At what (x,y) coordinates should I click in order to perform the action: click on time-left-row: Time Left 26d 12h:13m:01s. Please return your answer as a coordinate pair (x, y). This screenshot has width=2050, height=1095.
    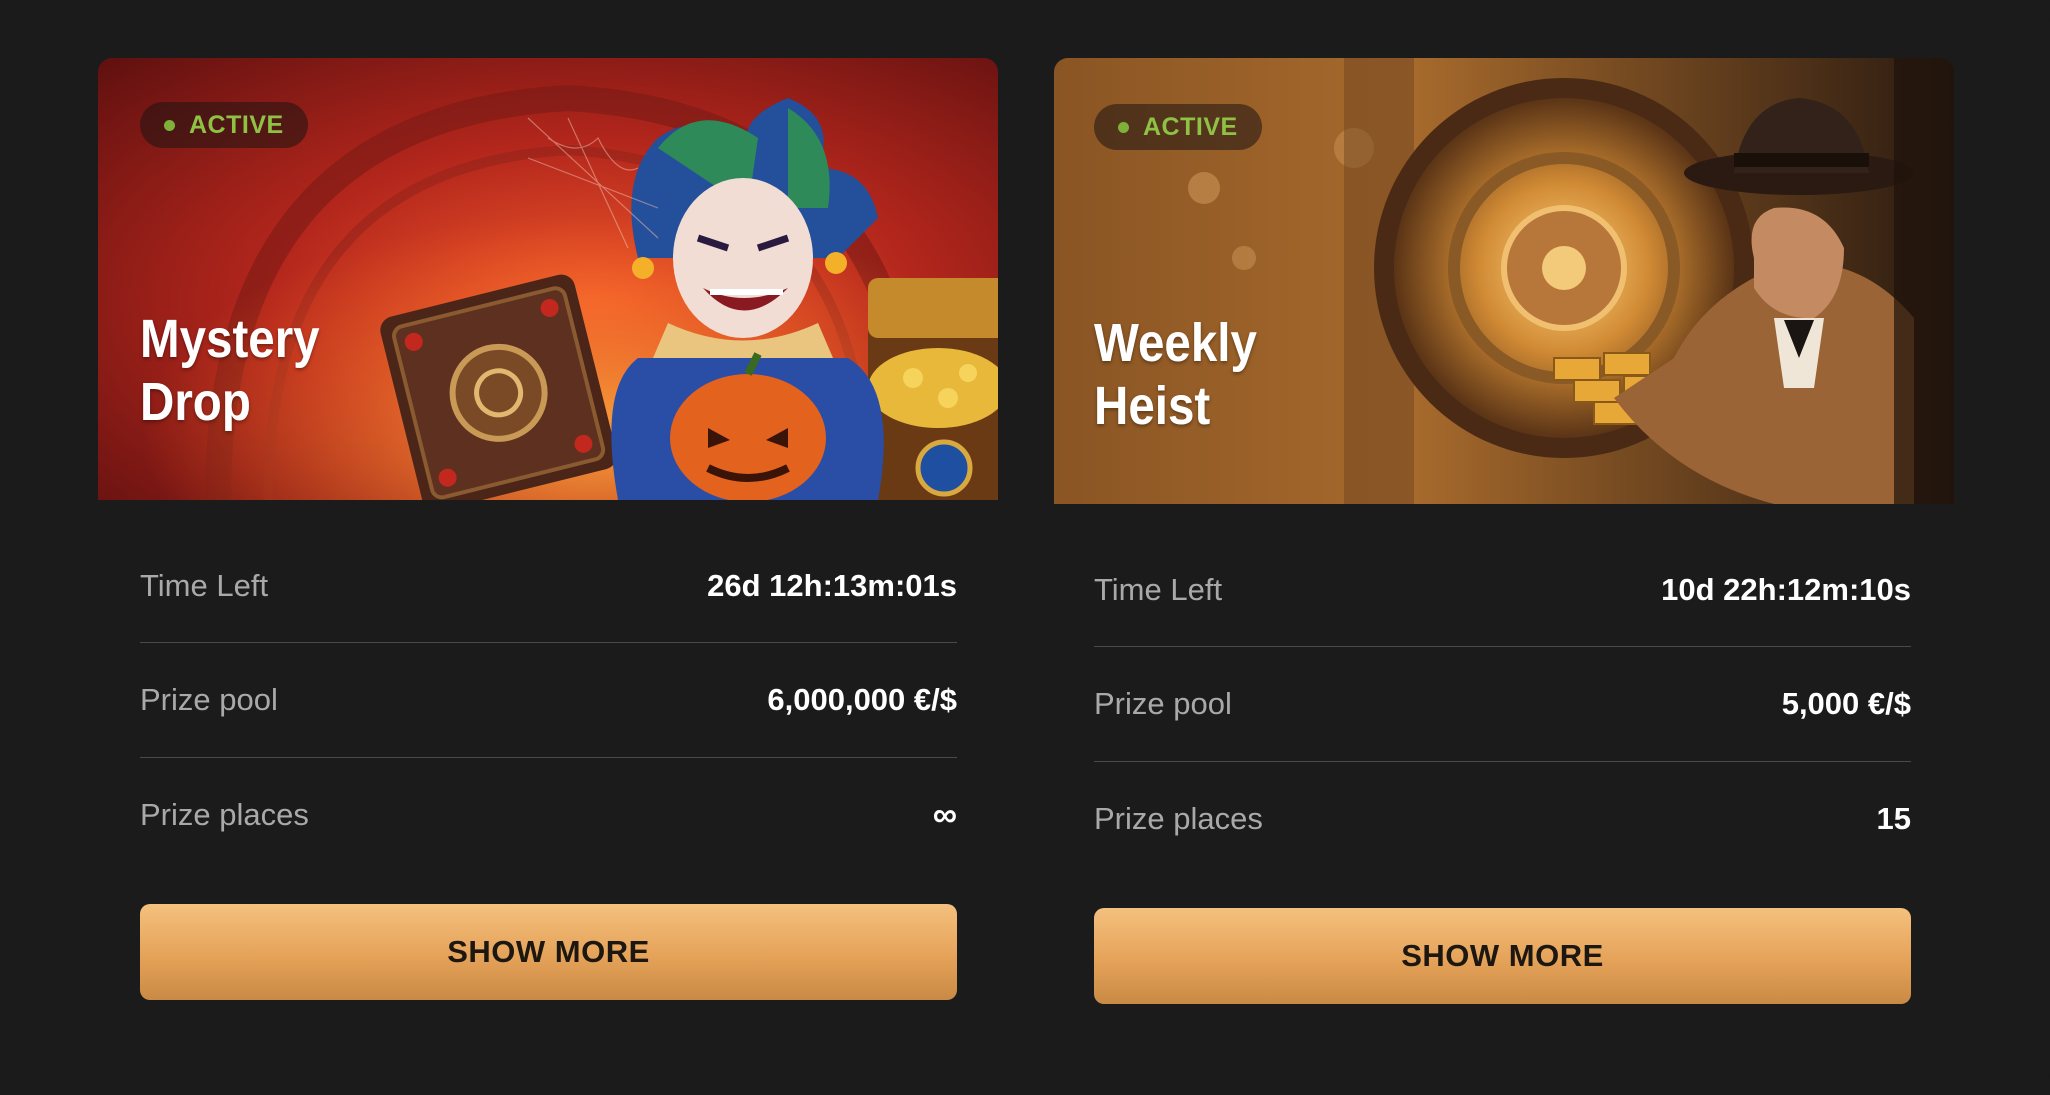
    Looking at the image, I should click on (548, 600).